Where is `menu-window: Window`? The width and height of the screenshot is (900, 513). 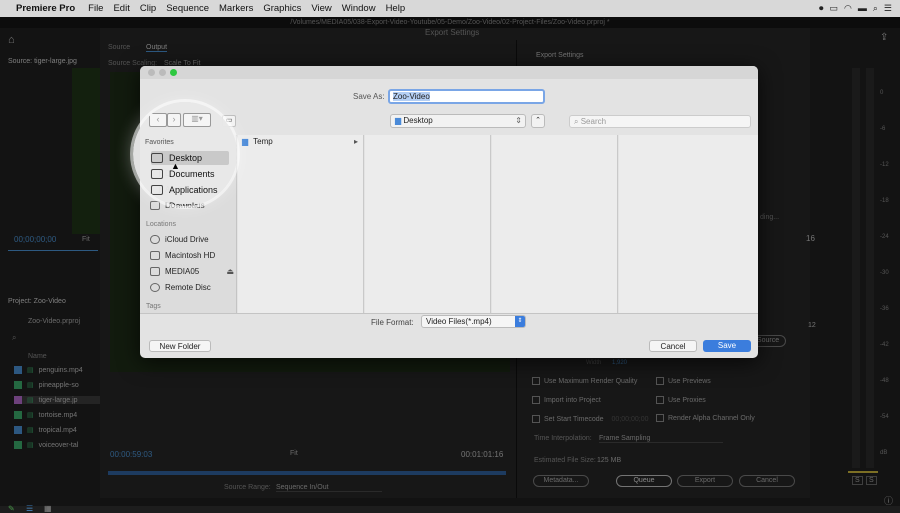
menu-window: Window is located at coordinates (359, 8).